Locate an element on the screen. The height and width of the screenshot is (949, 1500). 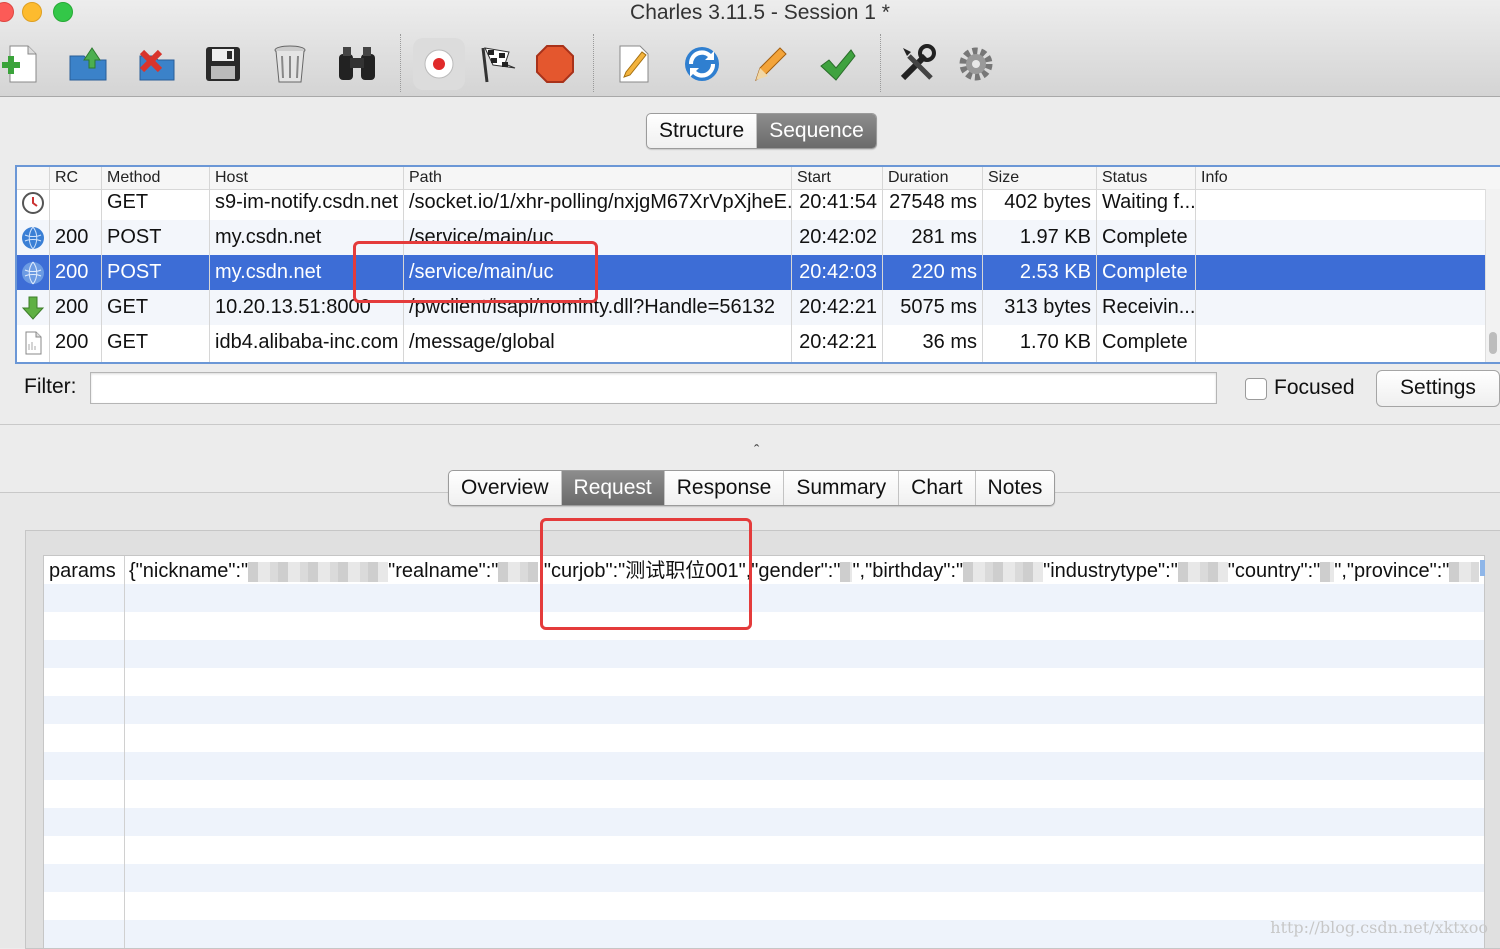
close-session-icon is located at coordinates (157, 65).